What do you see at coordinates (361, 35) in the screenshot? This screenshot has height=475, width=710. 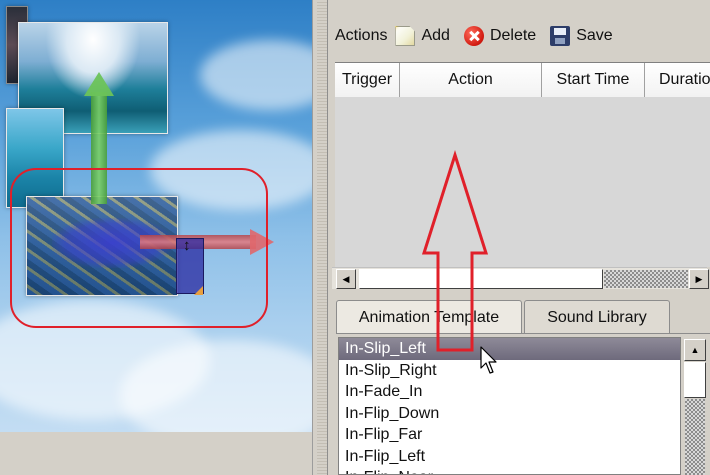 I see `toolbar-title: Actions` at bounding box center [361, 35].